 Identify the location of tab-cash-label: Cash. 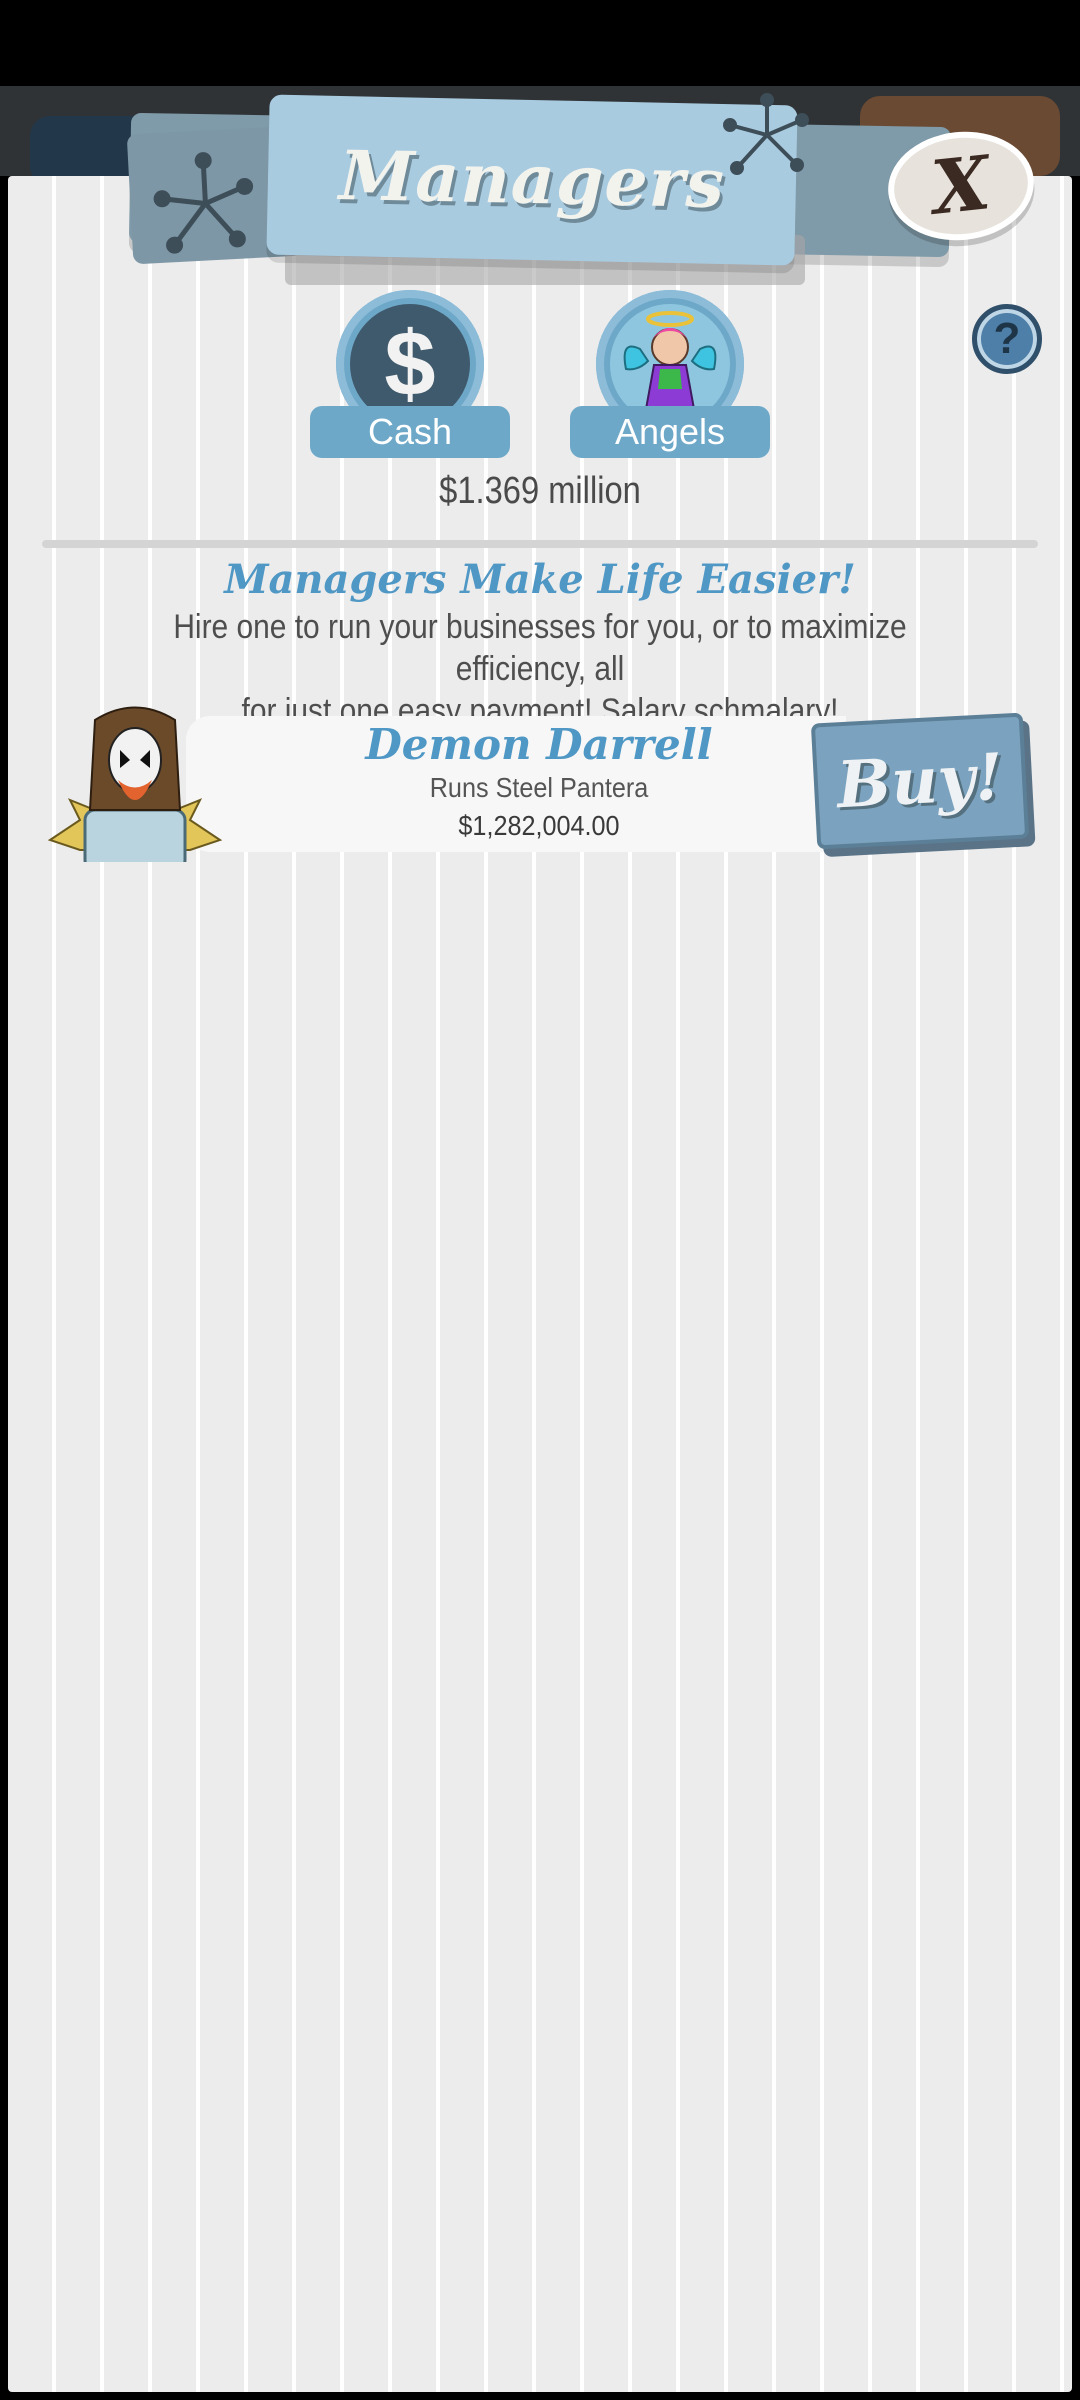
(410, 431).